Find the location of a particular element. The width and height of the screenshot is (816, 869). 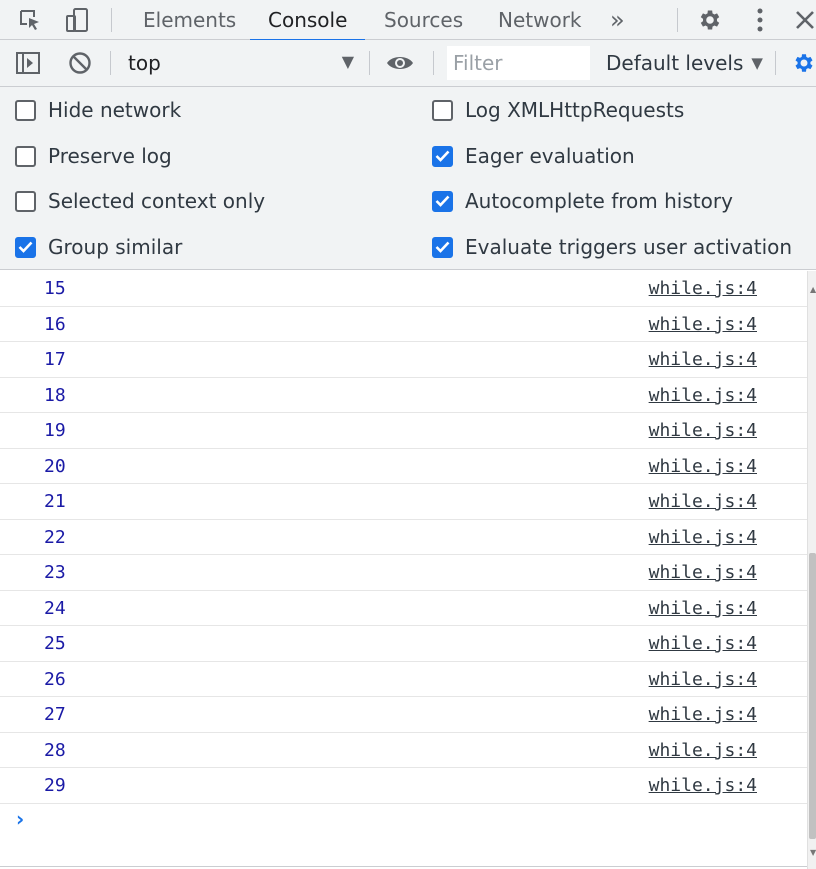

gear-icon is located at coordinates (710, 20).